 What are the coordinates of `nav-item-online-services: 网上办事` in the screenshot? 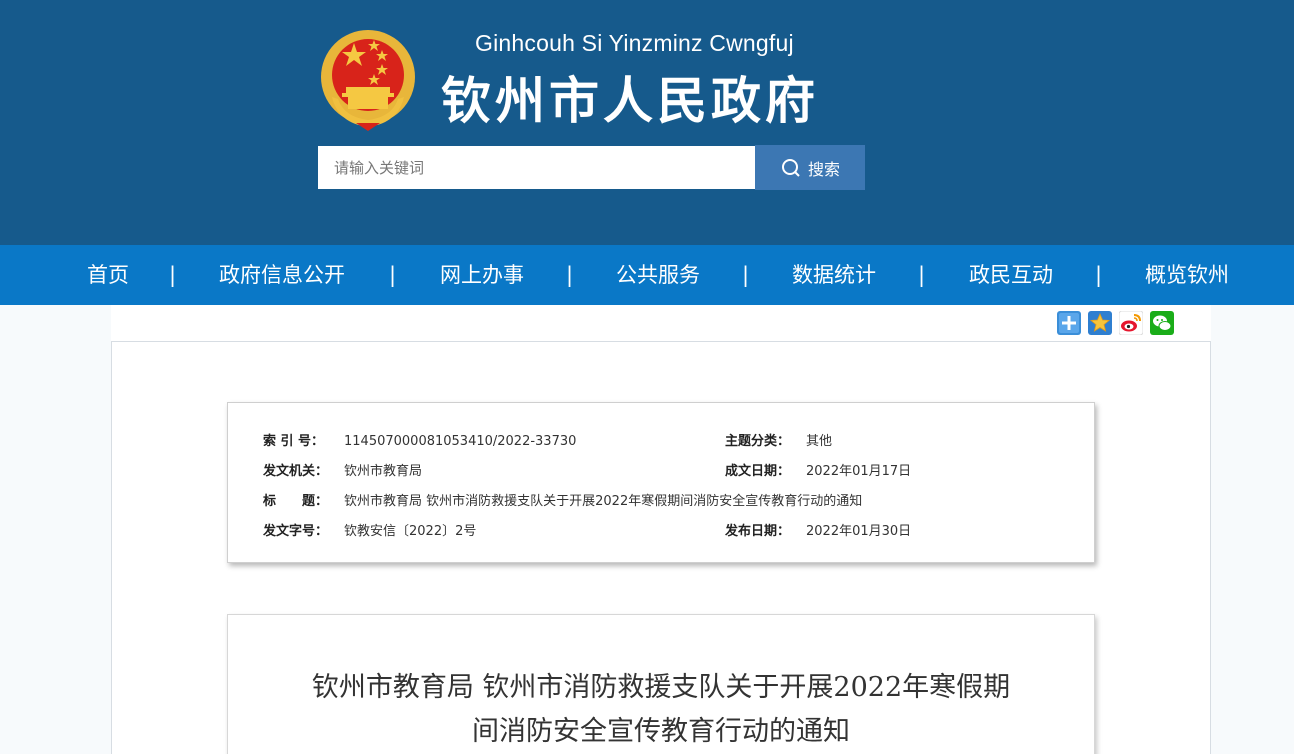 It's located at (482, 275).